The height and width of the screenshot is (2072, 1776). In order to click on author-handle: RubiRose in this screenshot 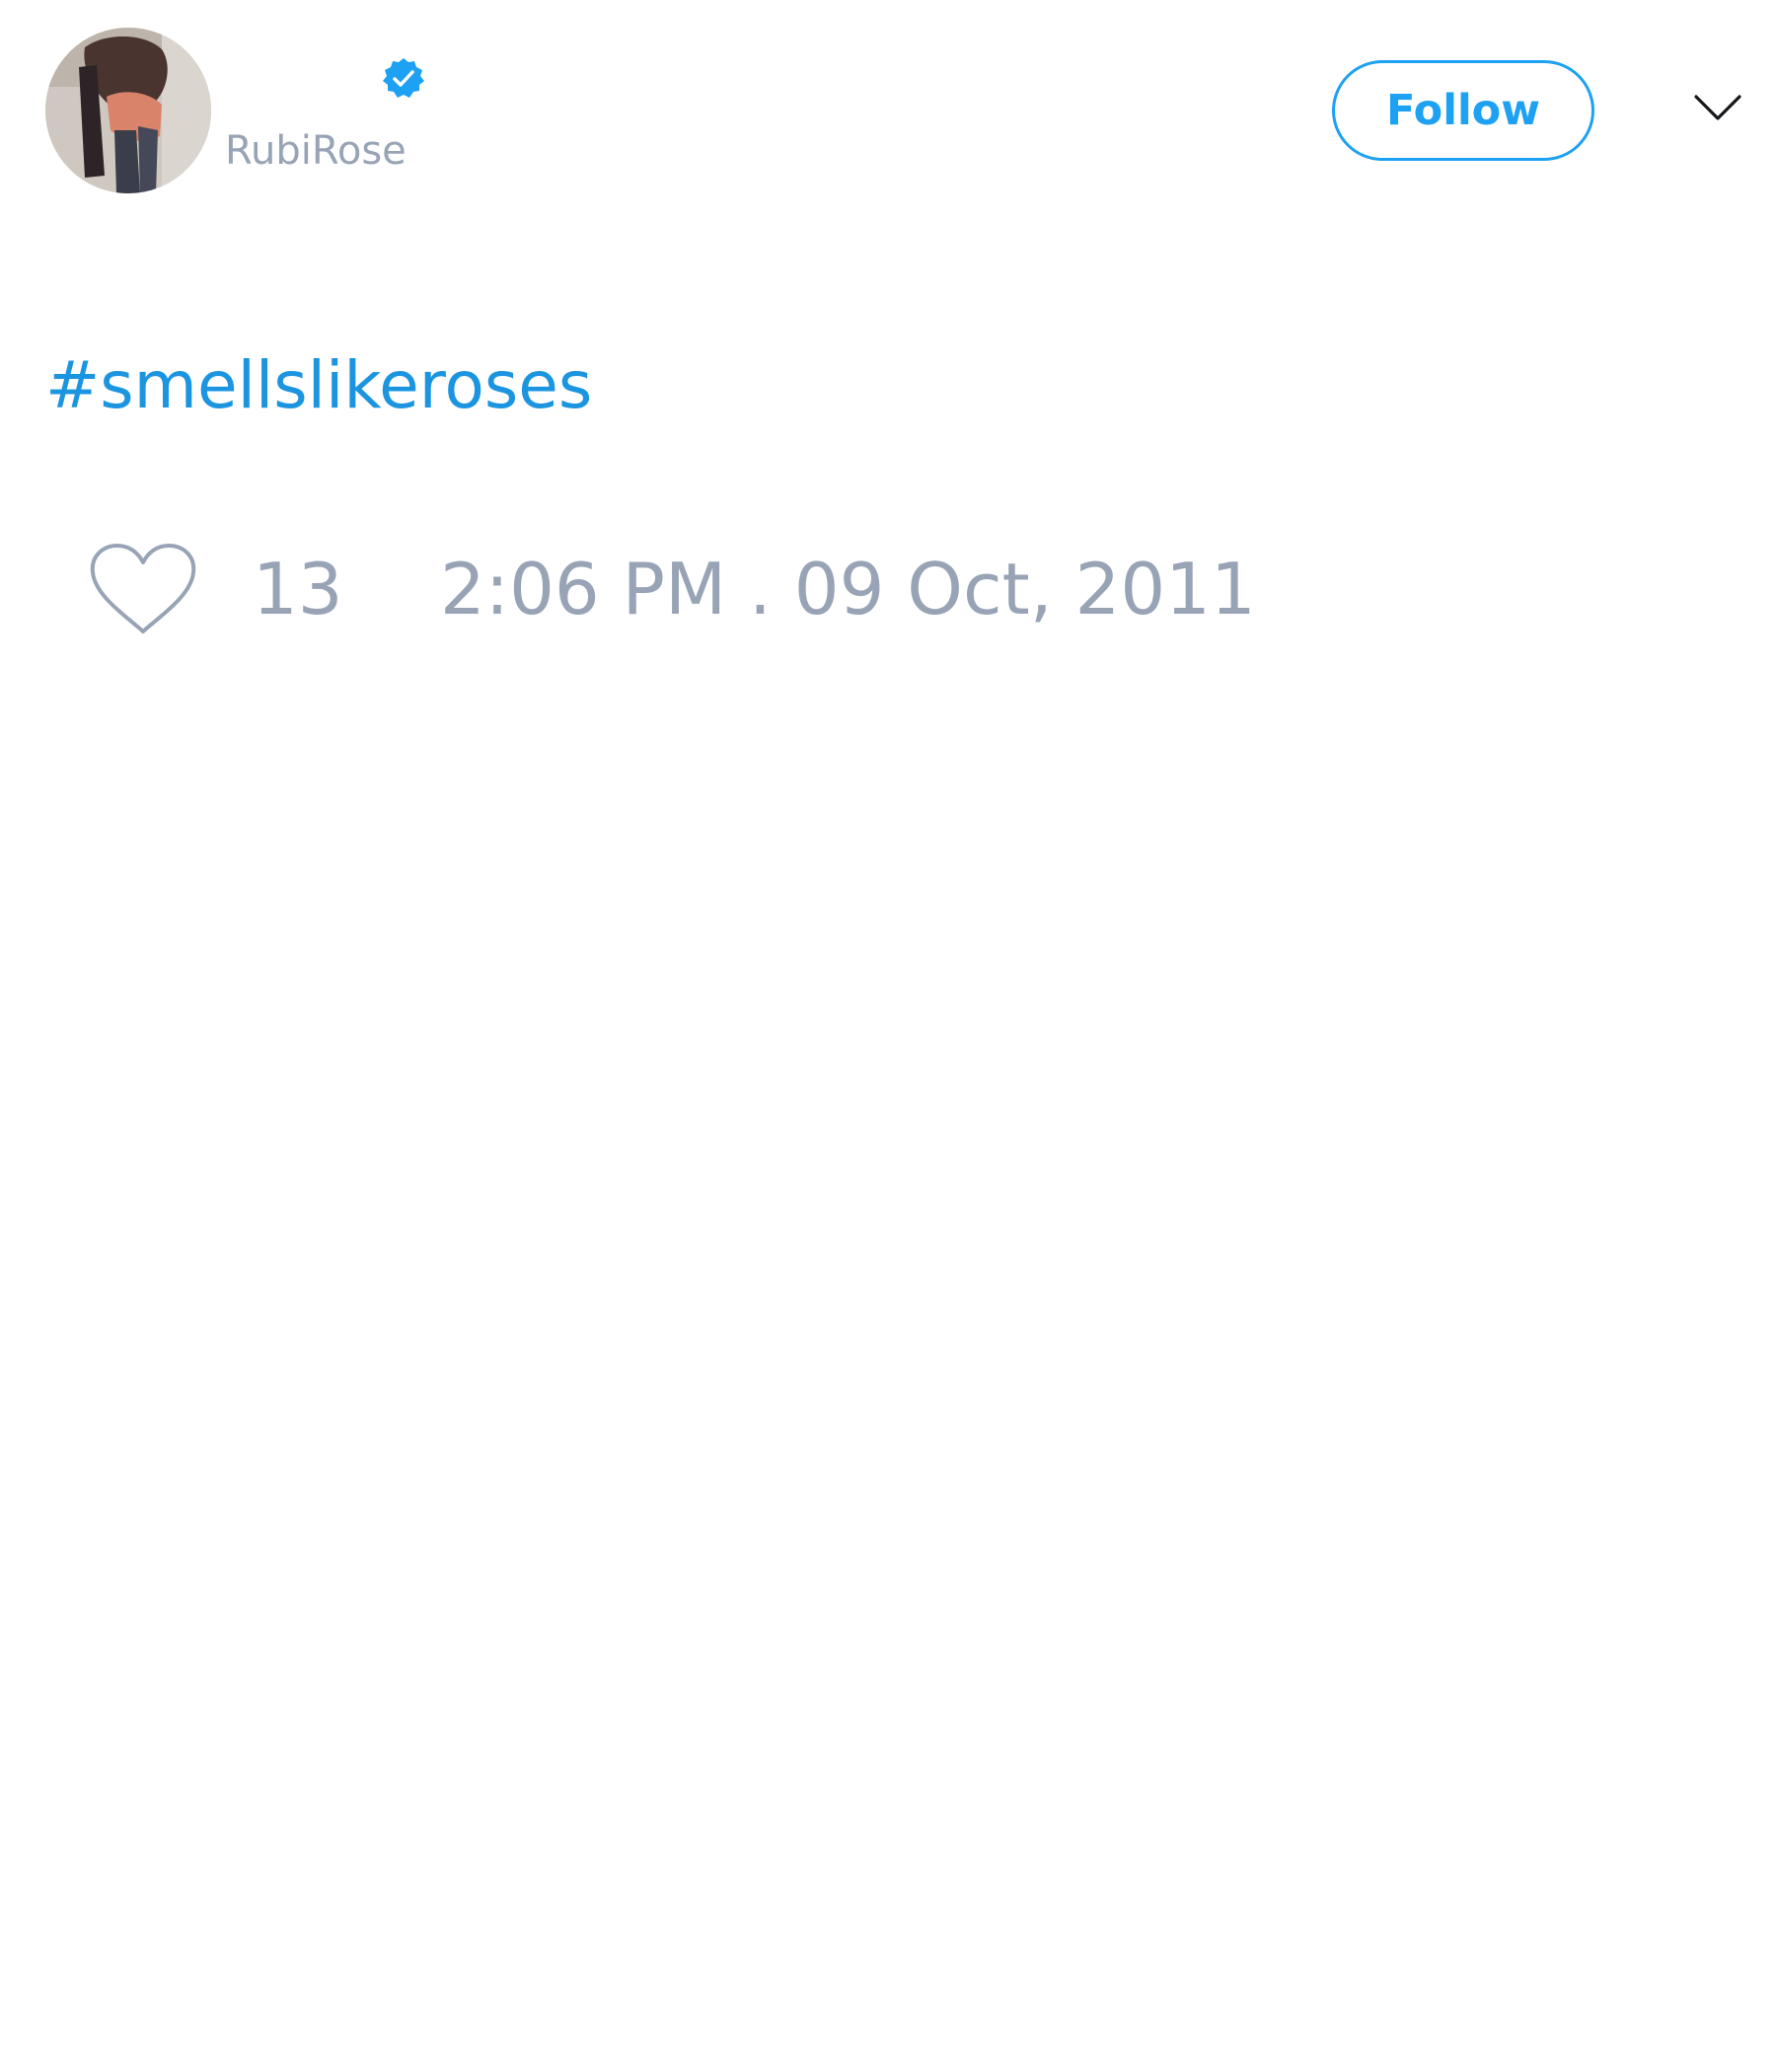, I will do `click(316, 151)`.